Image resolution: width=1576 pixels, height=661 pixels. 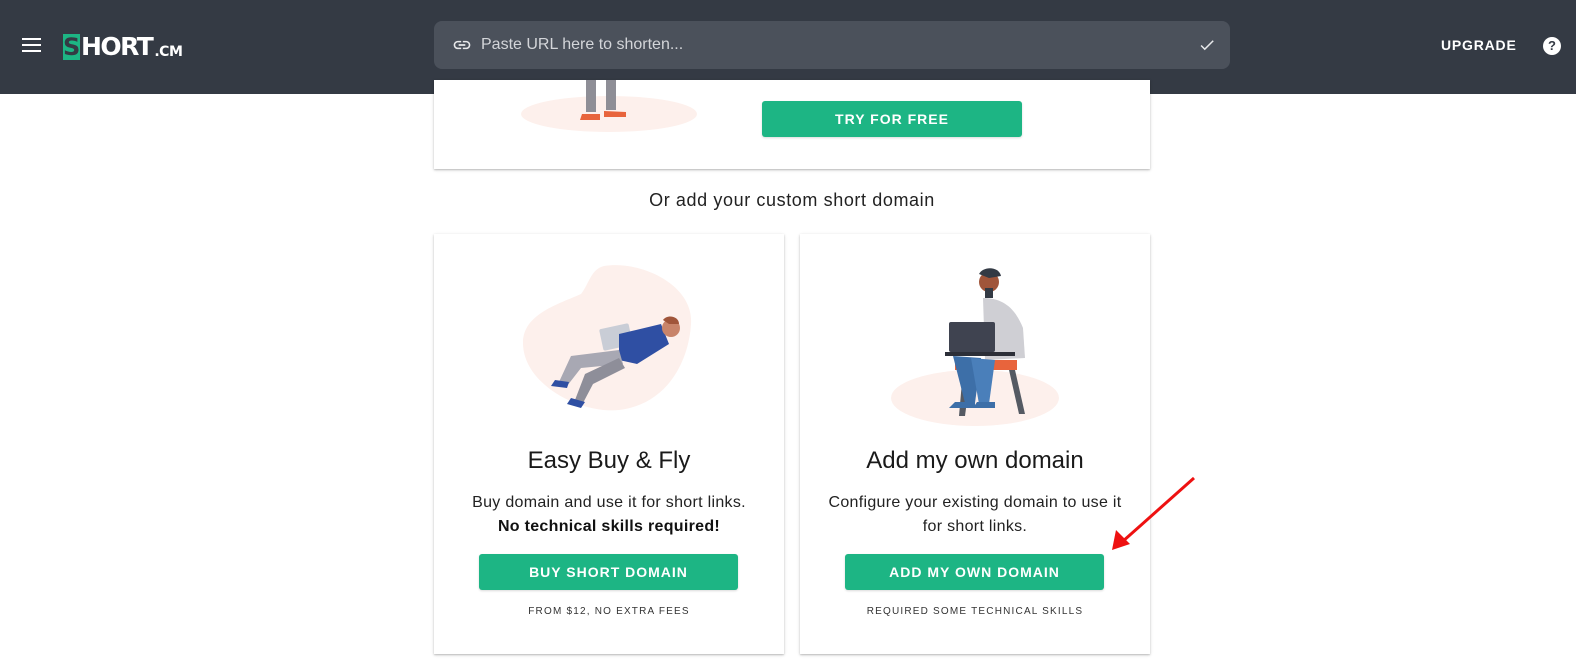 I want to click on card-title: Add my own domain, so click(x=975, y=460).